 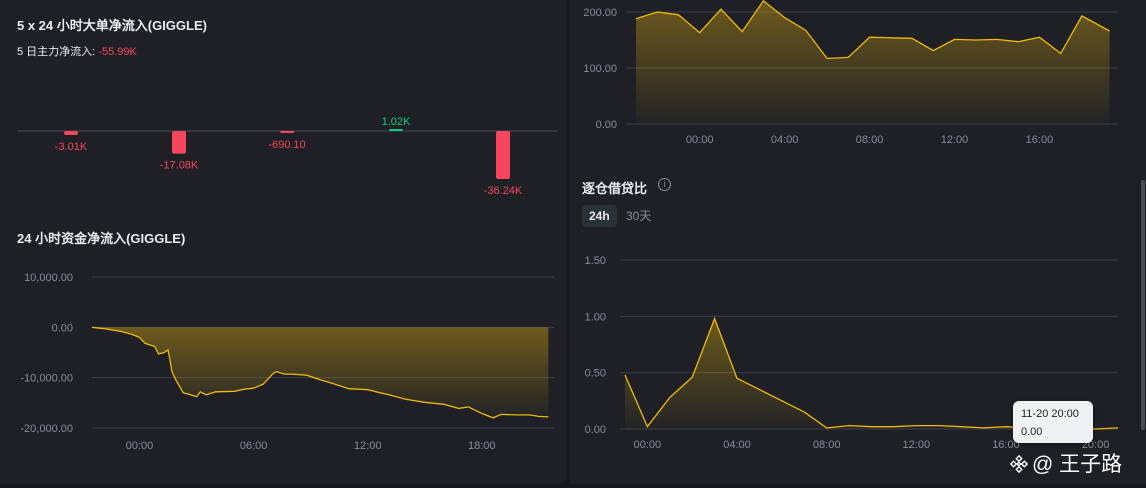 I want to click on tab-30d: 30天, so click(x=638, y=216).